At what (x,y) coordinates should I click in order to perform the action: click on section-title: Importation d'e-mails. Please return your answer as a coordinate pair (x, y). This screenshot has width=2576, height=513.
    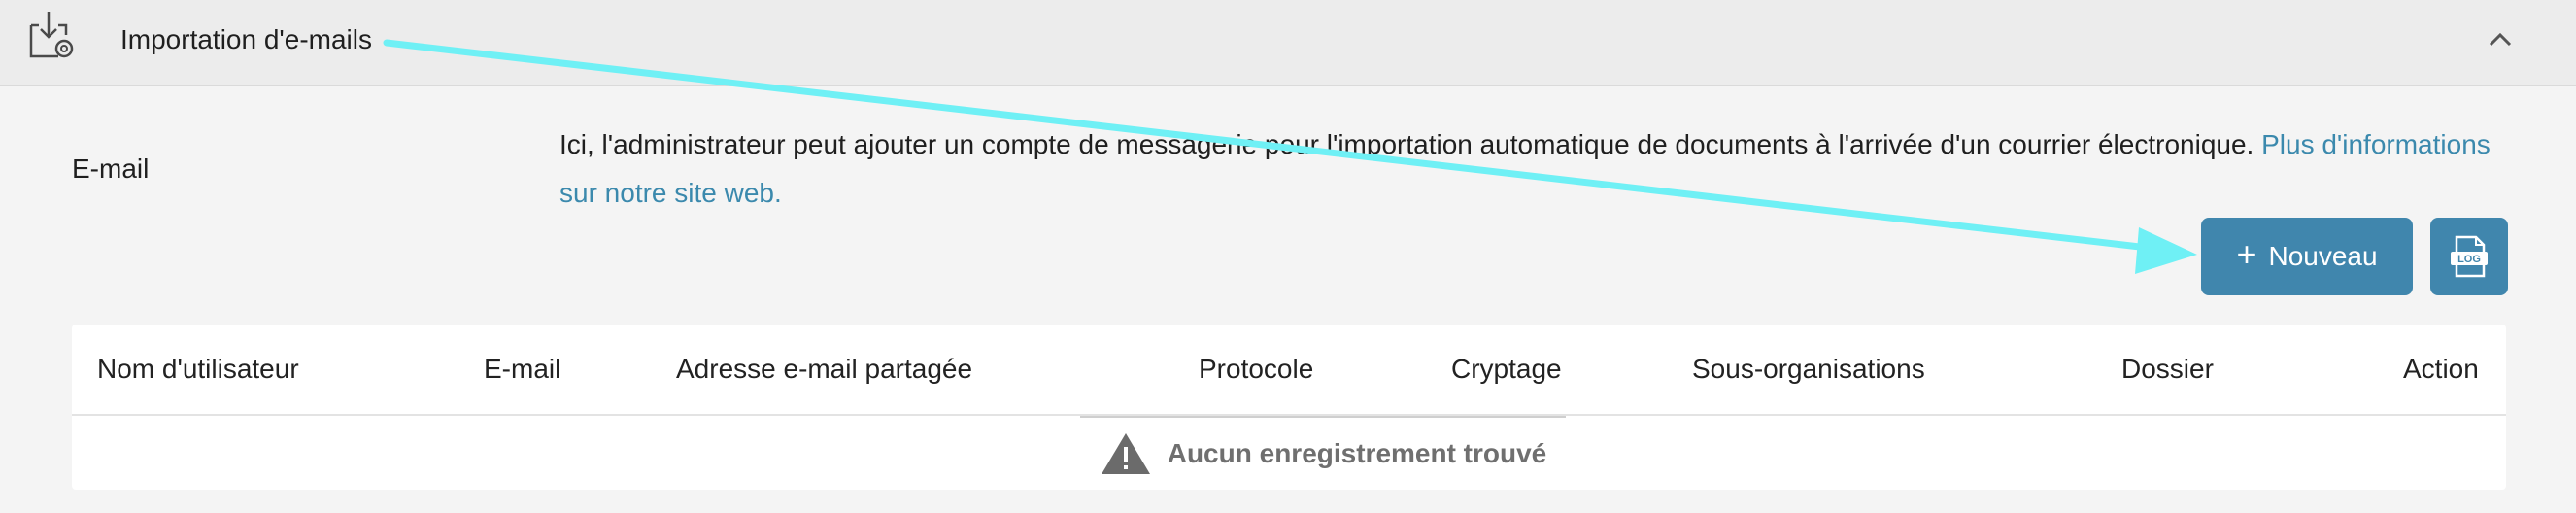
    Looking at the image, I should click on (246, 39).